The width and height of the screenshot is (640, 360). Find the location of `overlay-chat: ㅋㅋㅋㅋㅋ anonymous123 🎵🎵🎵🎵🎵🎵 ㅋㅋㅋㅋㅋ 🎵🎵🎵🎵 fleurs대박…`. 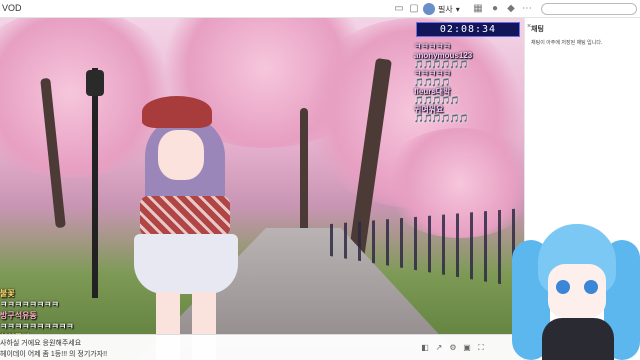

overlay-chat: ㅋㅋㅋㅋㅋ anonymous123 🎵🎵🎵🎵🎵🎵 ㅋㅋㅋㅋㅋ 🎵🎵🎵🎵 fleurs대박… is located at coordinates (454, 82).